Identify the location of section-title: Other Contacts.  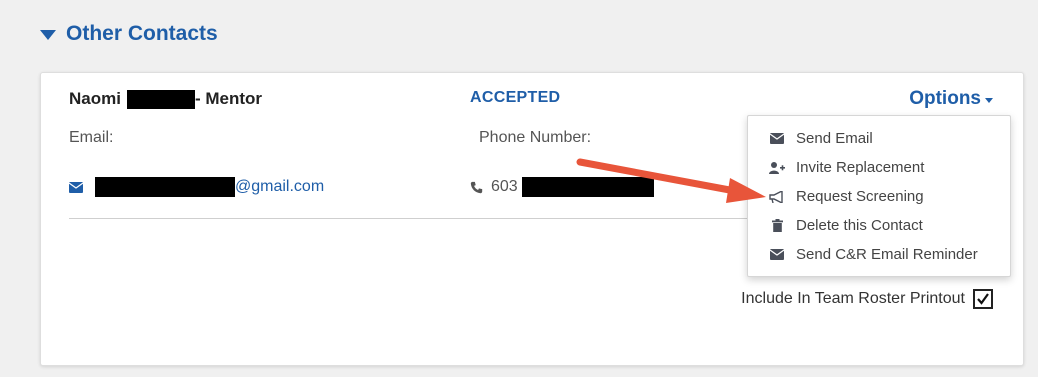
(142, 33).